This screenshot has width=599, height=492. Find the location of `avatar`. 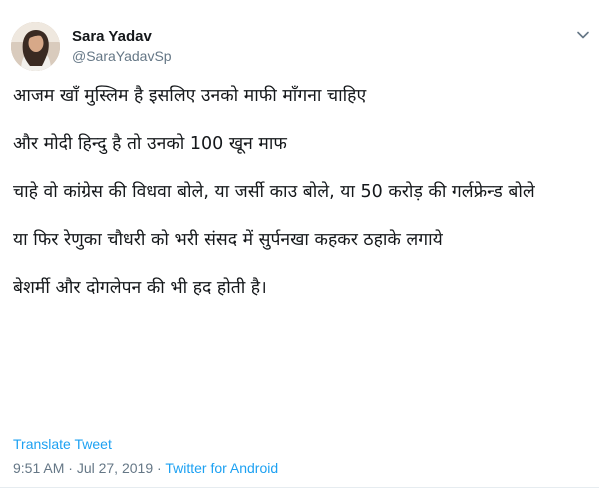

avatar is located at coordinates (35, 46).